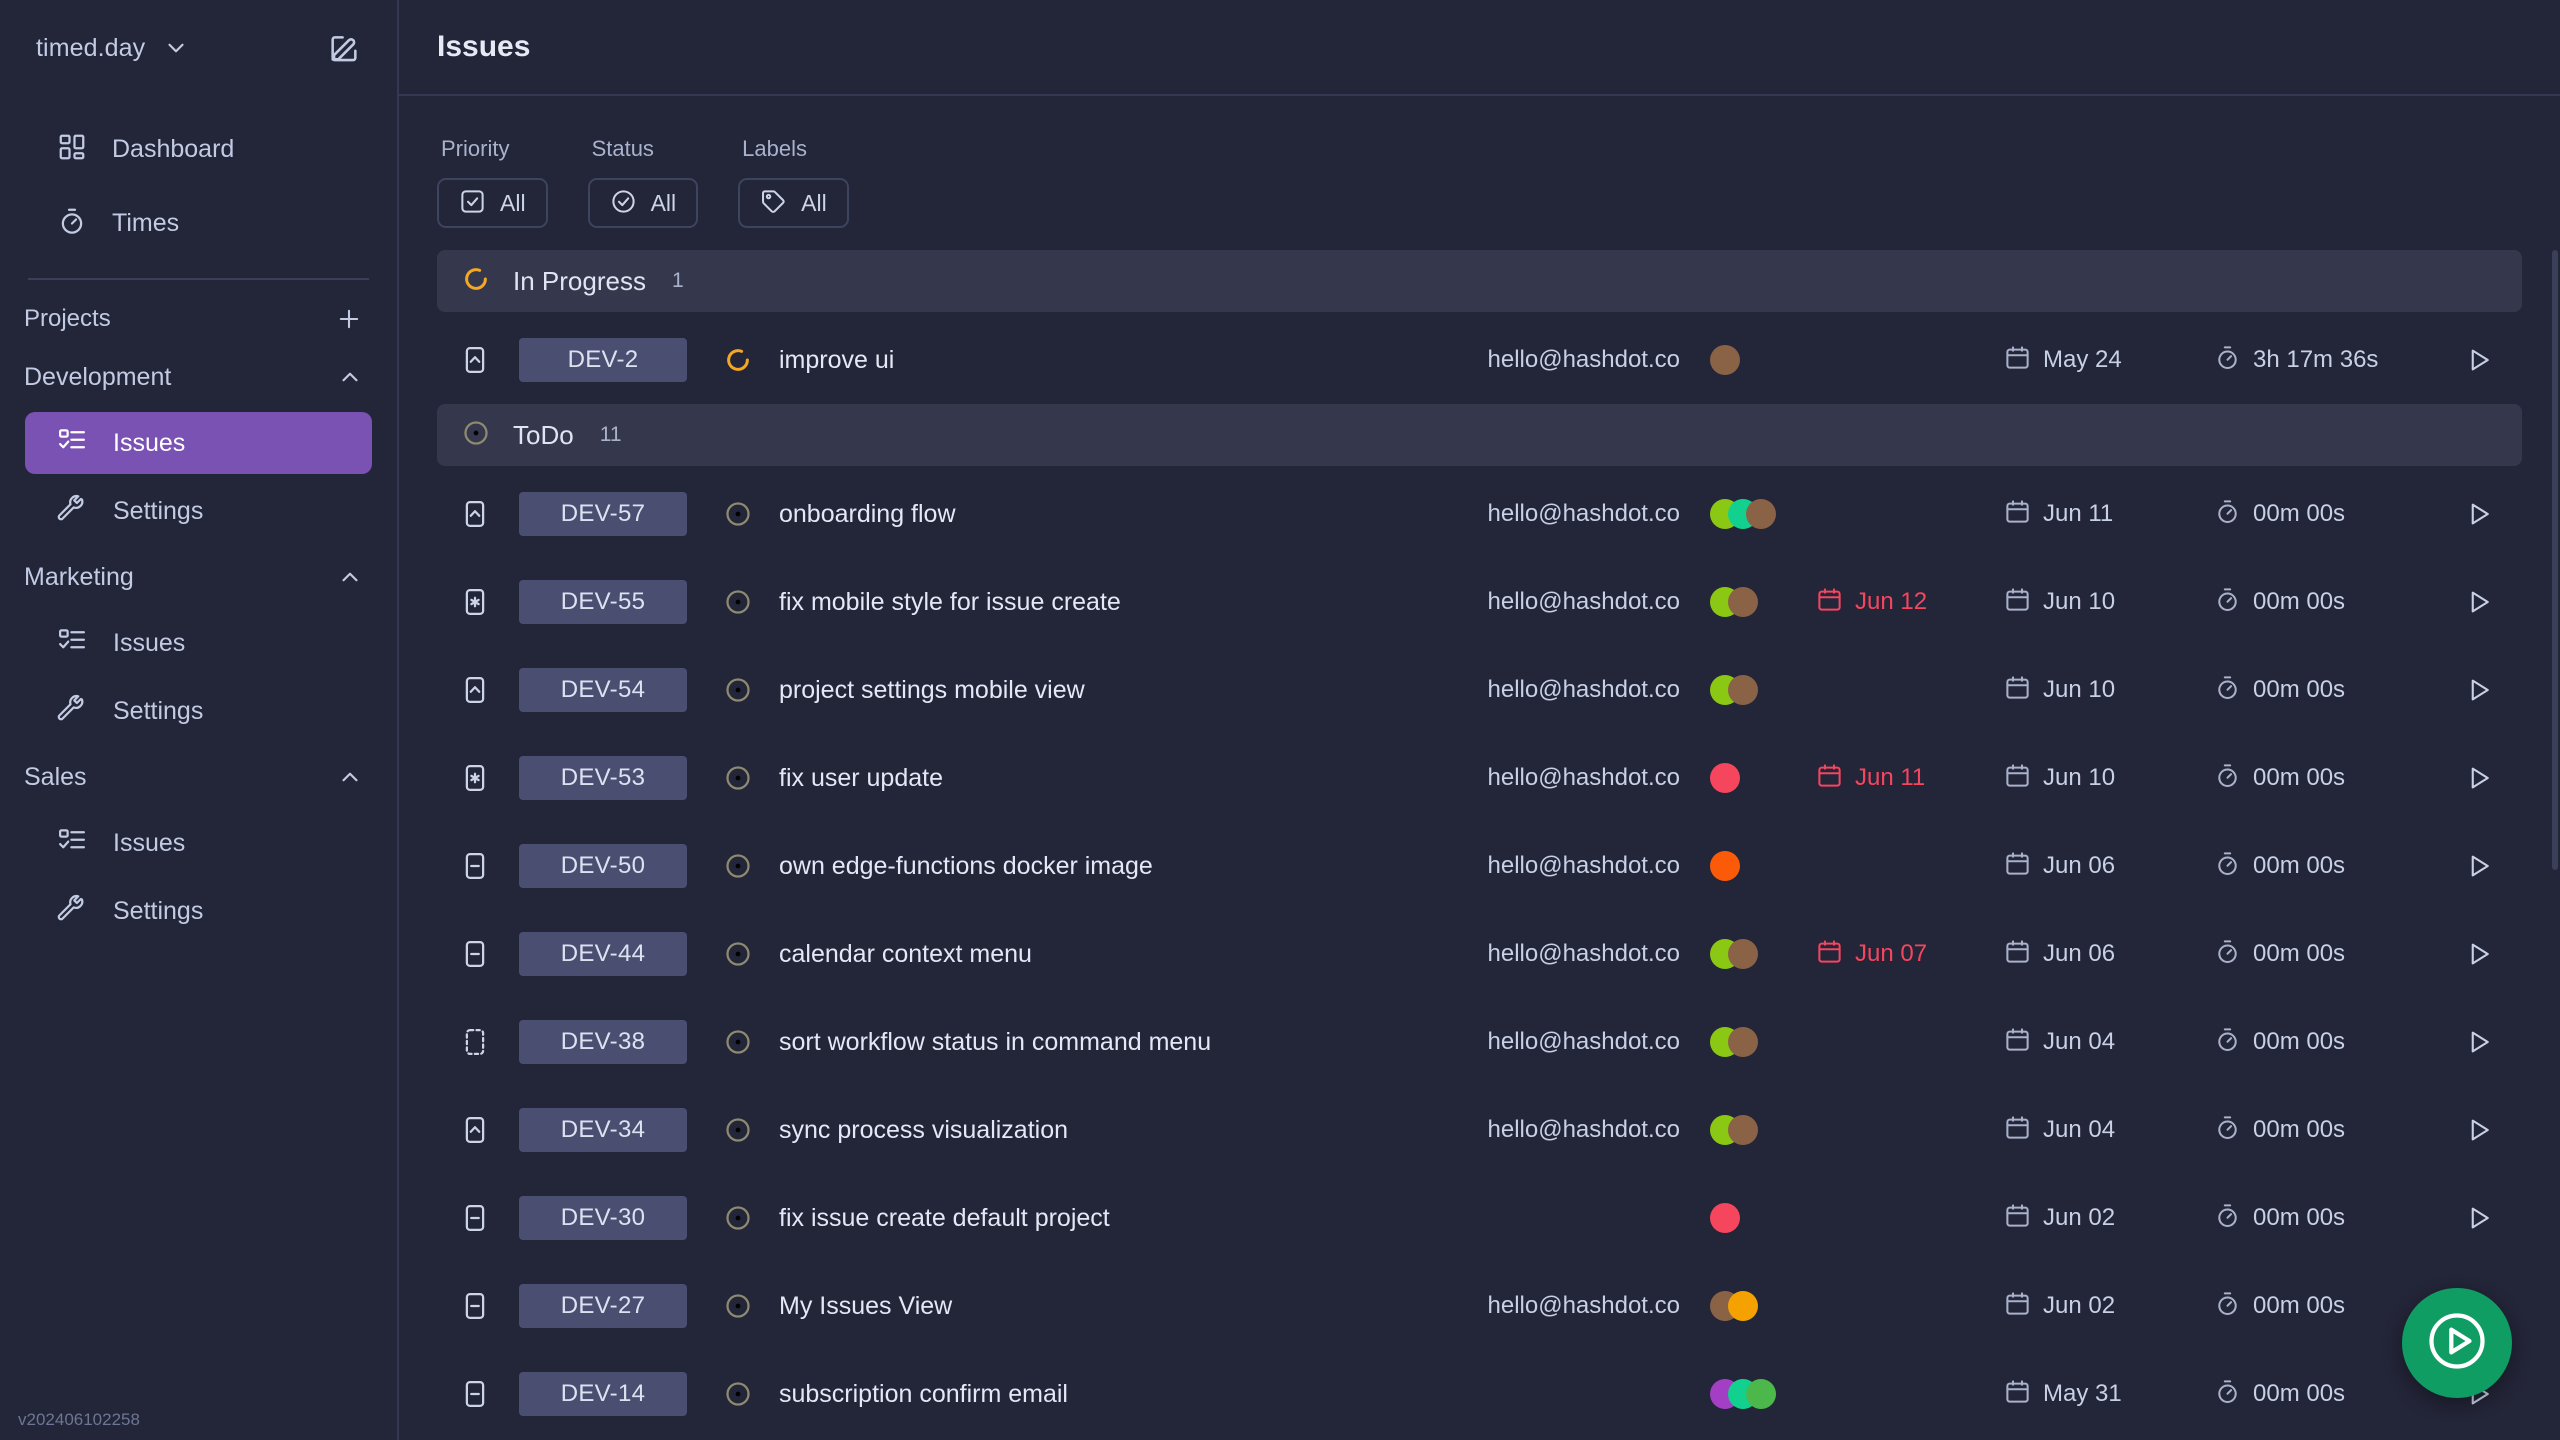 This screenshot has height=1440, width=2560. What do you see at coordinates (643, 203) in the screenshot?
I see `filter-status-button: All` at bounding box center [643, 203].